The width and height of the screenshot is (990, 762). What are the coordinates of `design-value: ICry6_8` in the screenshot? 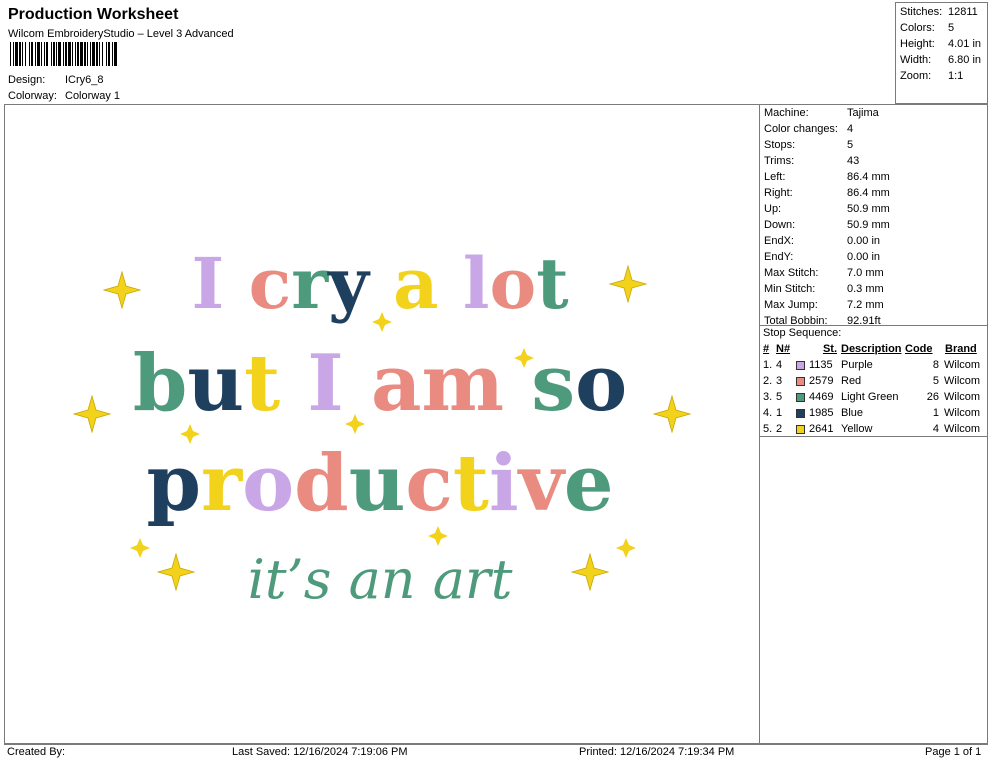 It's located at (84, 80).